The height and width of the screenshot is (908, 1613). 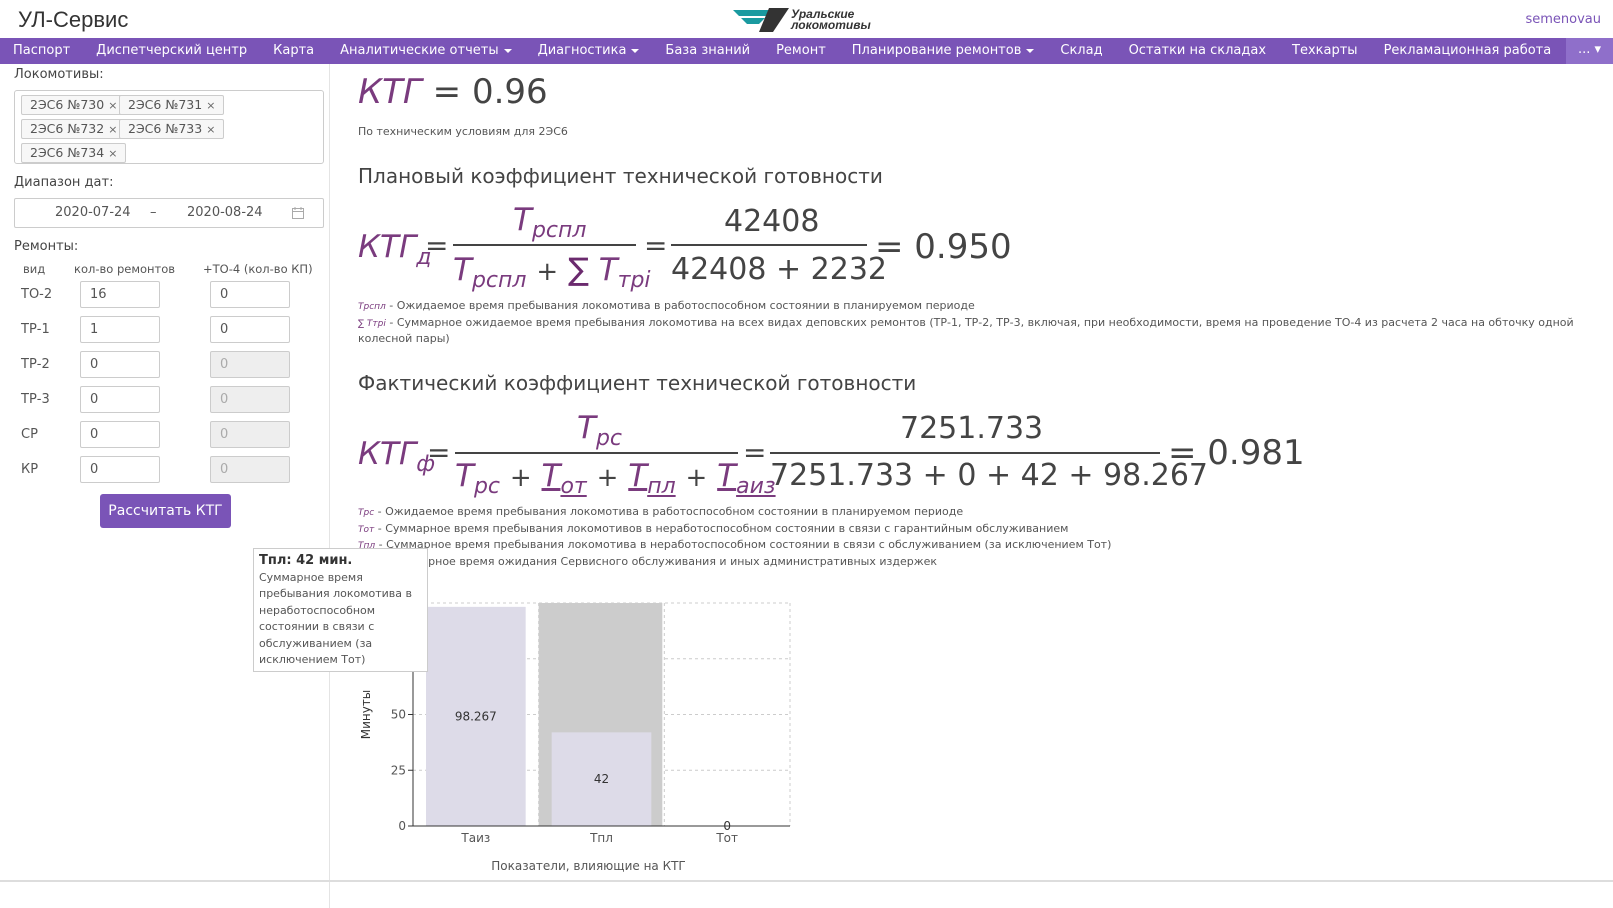 I want to click on nav-more-button: ... ▾, so click(x=1589, y=51).